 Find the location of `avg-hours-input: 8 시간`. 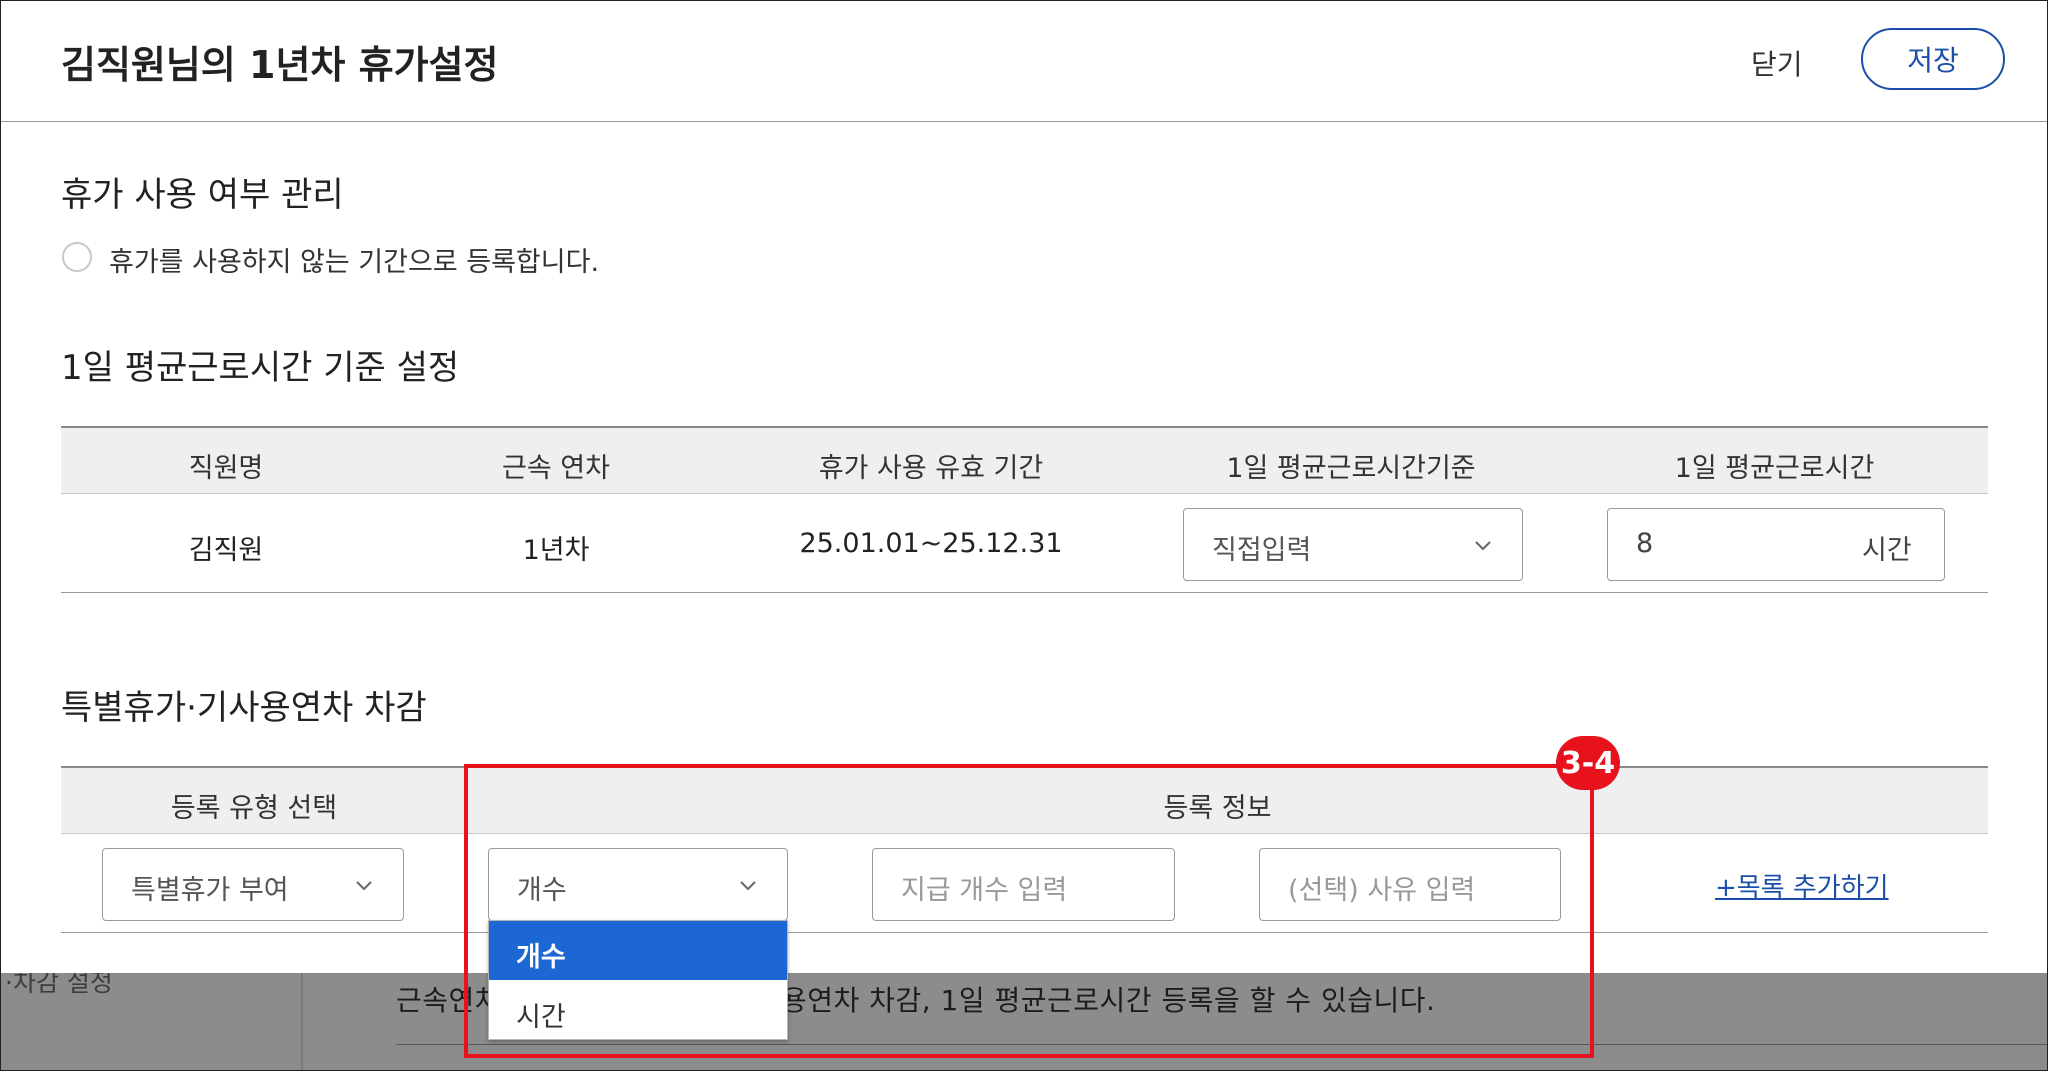

avg-hours-input: 8 시간 is located at coordinates (1776, 544).